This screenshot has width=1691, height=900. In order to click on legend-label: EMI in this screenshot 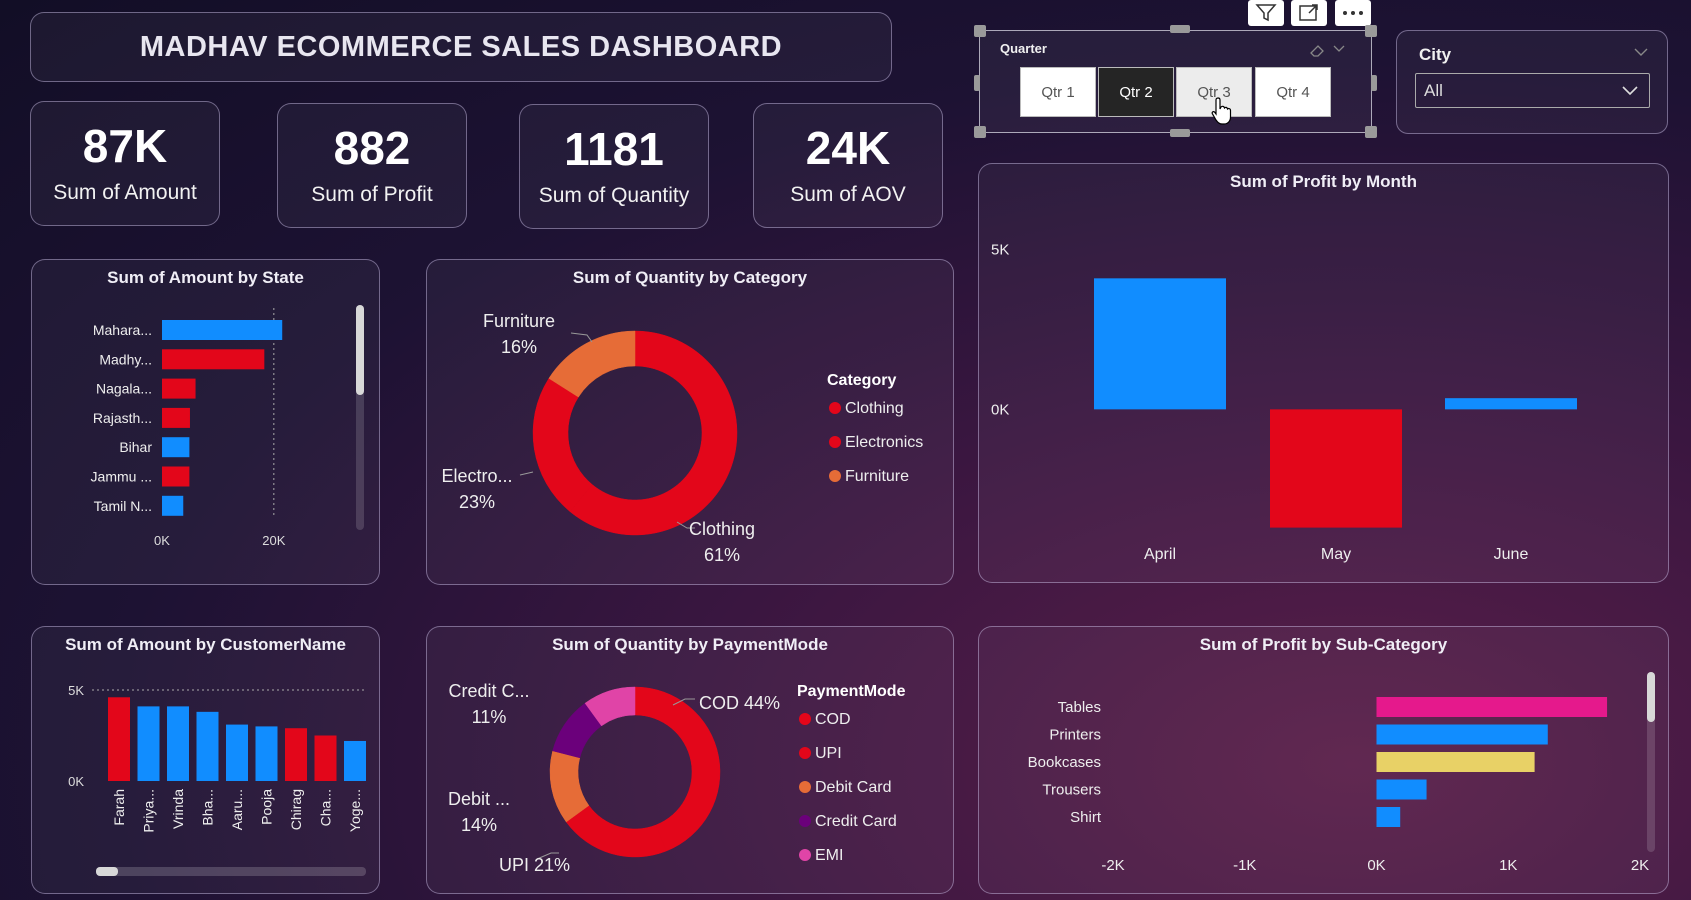, I will do `click(829, 855)`.